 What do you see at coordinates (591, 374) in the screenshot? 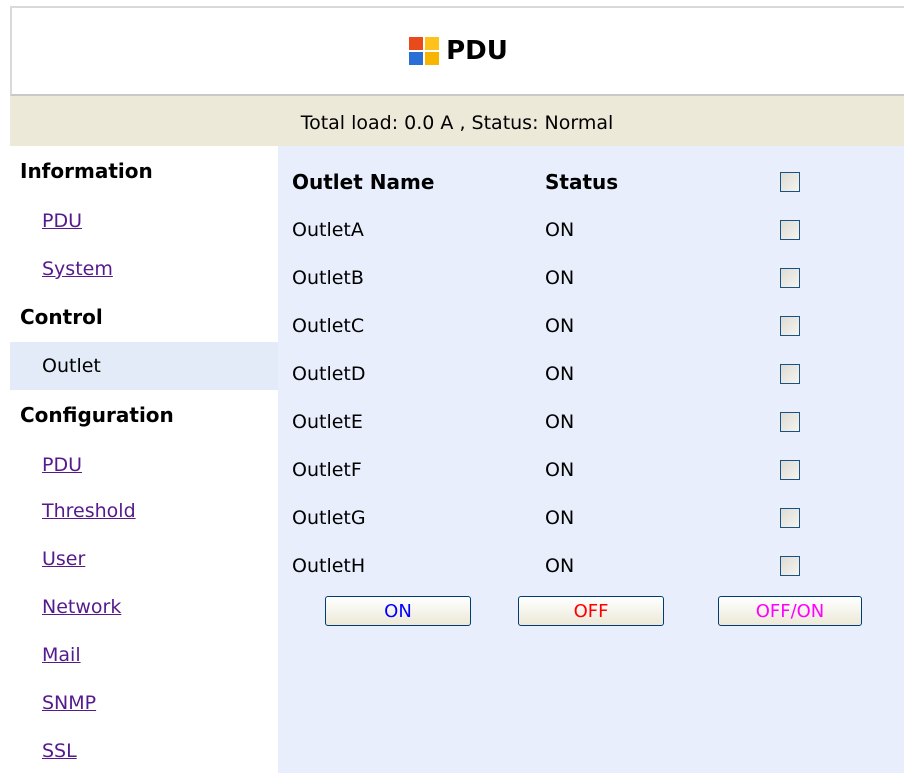
I see `table-row: OutletD ON` at bounding box center [591, 374].